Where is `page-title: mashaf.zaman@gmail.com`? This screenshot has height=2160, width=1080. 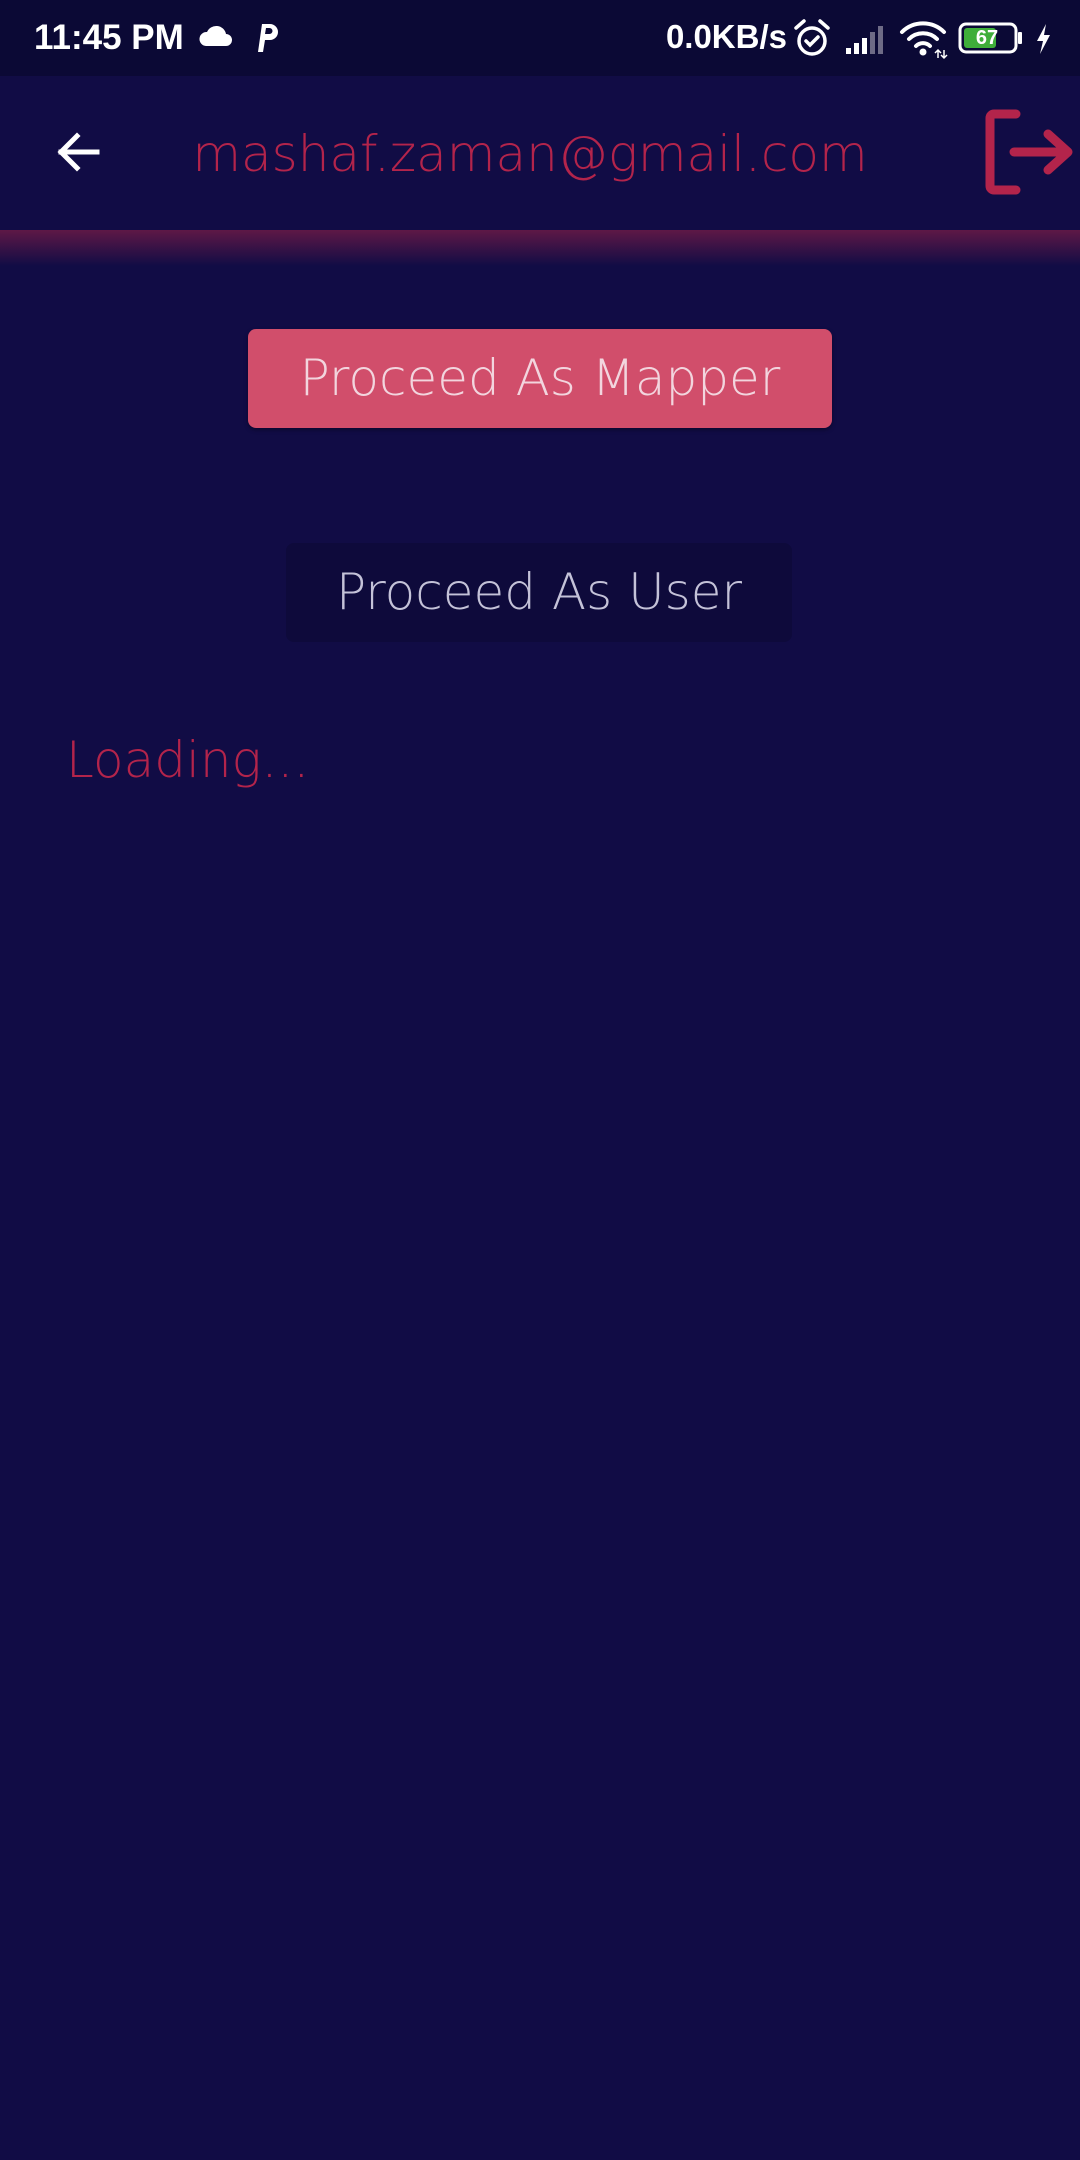
page-title: mashaf.zaman@gmail.com is located at coordinates (530, 154).